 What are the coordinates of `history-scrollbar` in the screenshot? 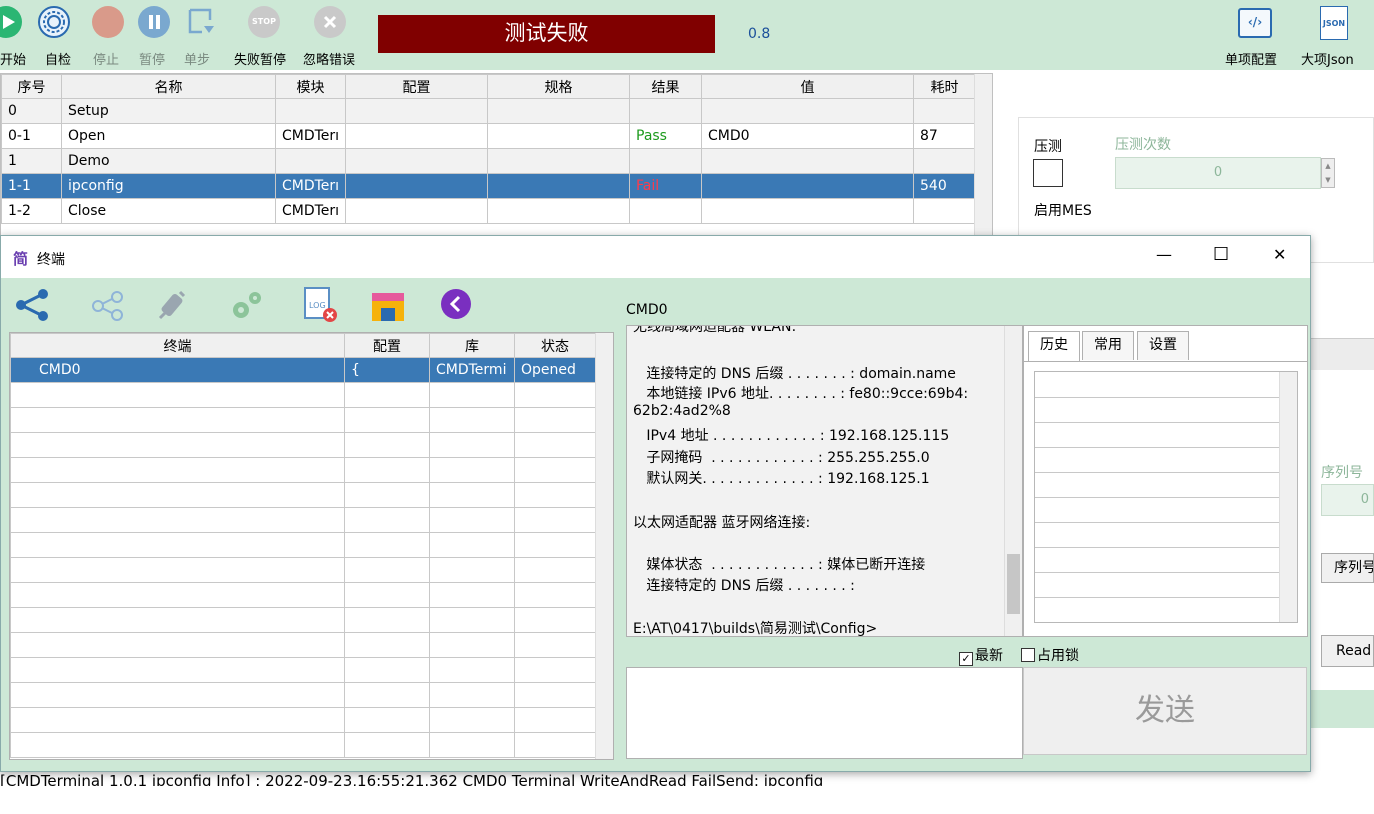 It's located at (1288, 497).